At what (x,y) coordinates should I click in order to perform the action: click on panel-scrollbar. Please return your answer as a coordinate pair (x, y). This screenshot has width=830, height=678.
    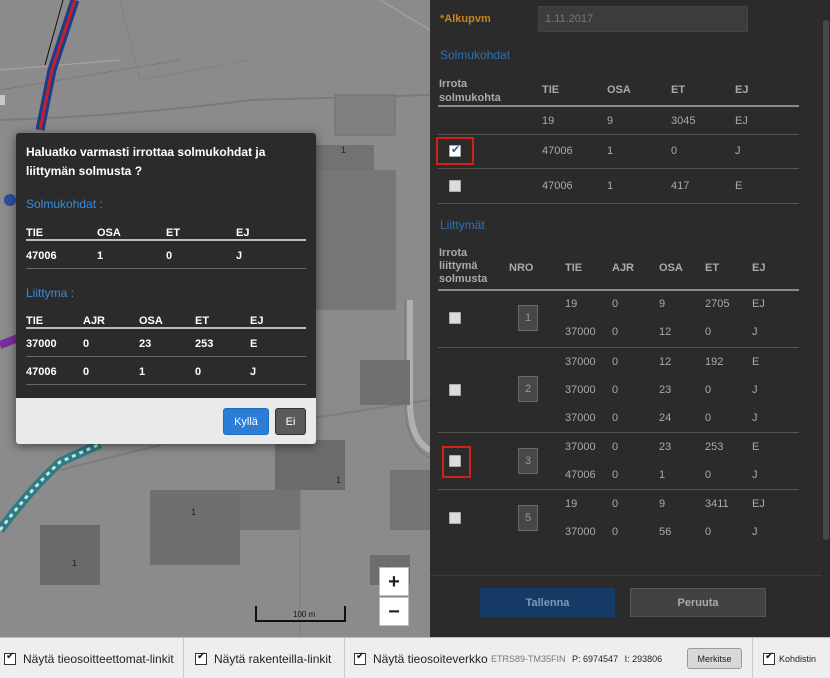
    Looking at the image, I should click on (826, 318).